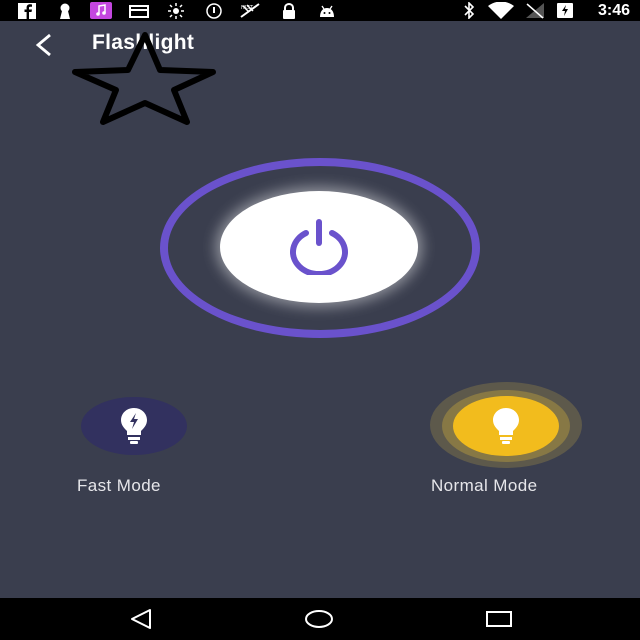 The height and width of the screenshot is (640, 640). Describe the element at coordinates (535, 10) in the screenshot. I see `signal-icon` at that location.